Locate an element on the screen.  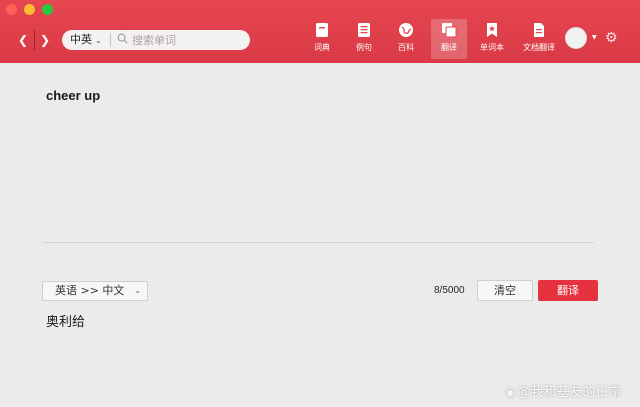
clear-button: 清空 is located at coordinates (505, 290).